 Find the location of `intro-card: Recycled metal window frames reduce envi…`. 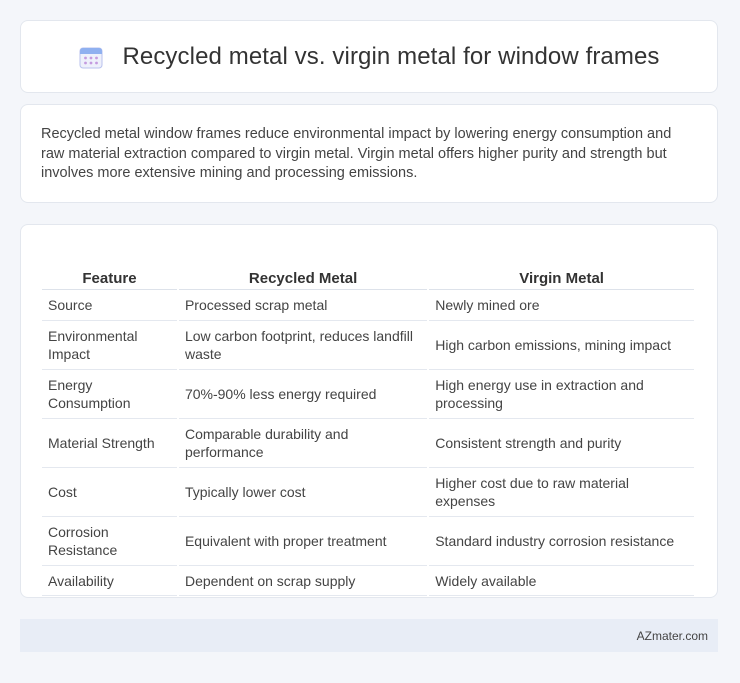

intro-card: Recycled metal window frames reduce envi… is located at coordinates (369, 153).